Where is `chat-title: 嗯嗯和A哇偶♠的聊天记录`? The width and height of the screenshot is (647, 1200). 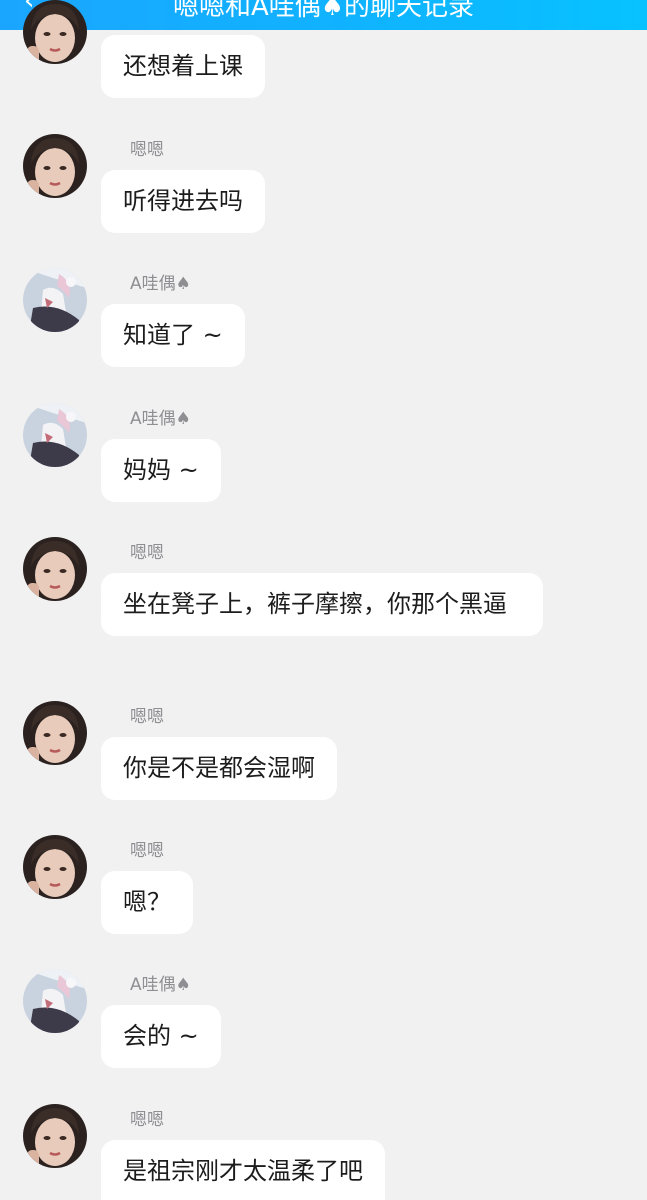 chat-title: 嗯嗯和A哇偶♠的聊天记录 is located at coordinates (323, 11).